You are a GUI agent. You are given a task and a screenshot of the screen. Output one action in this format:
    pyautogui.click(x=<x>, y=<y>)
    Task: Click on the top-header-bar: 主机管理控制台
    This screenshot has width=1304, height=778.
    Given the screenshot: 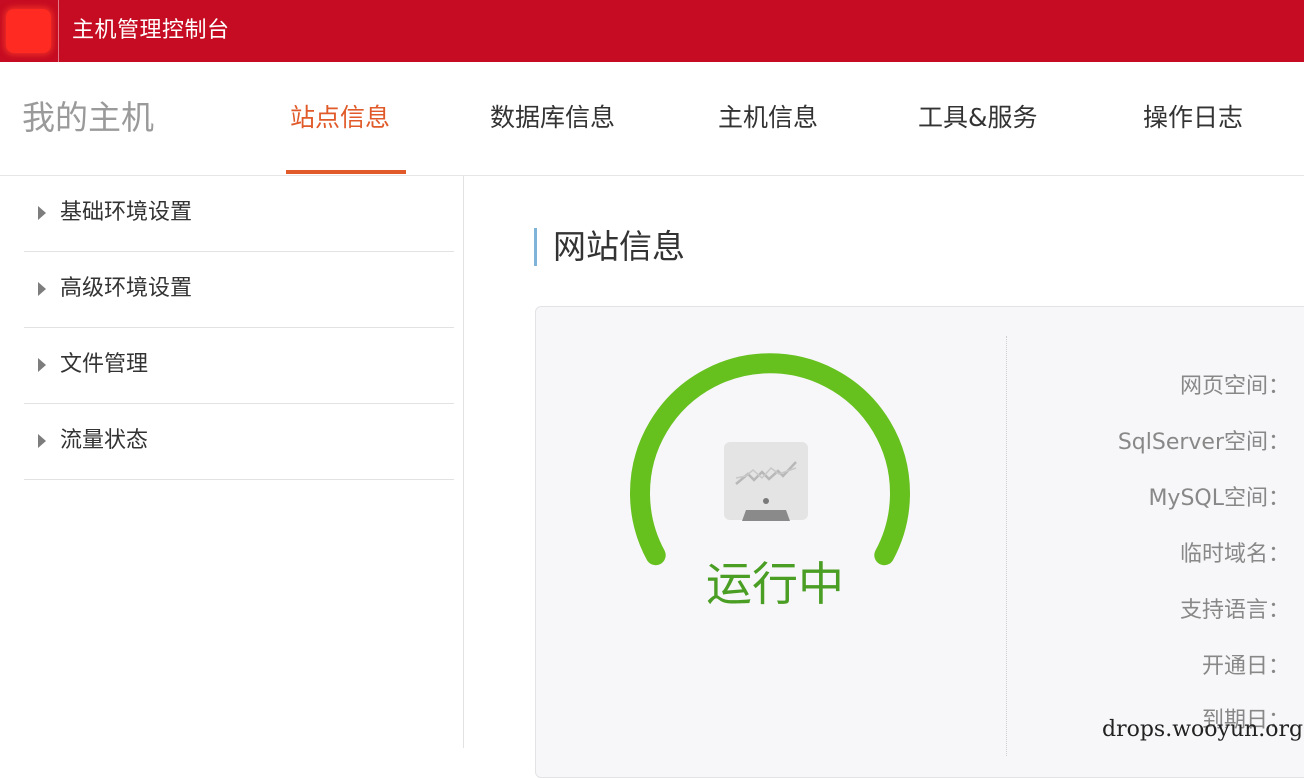 What is the action you would take?
    pyautogui.click(x=652, y=31)
    